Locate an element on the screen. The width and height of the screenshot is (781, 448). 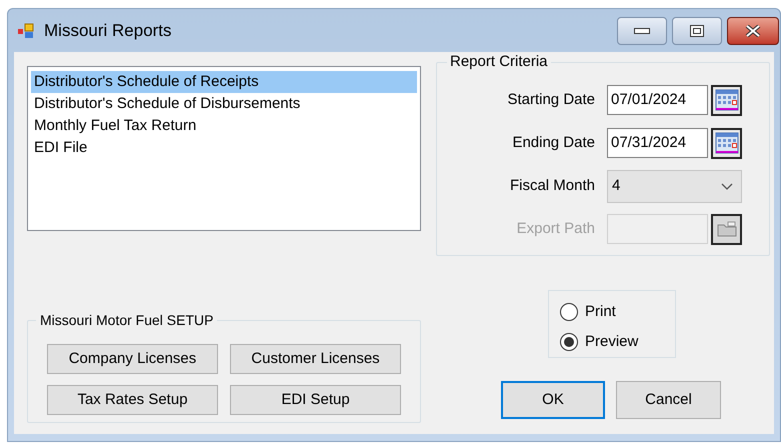
close-icon is located at coordinates (753, 30).